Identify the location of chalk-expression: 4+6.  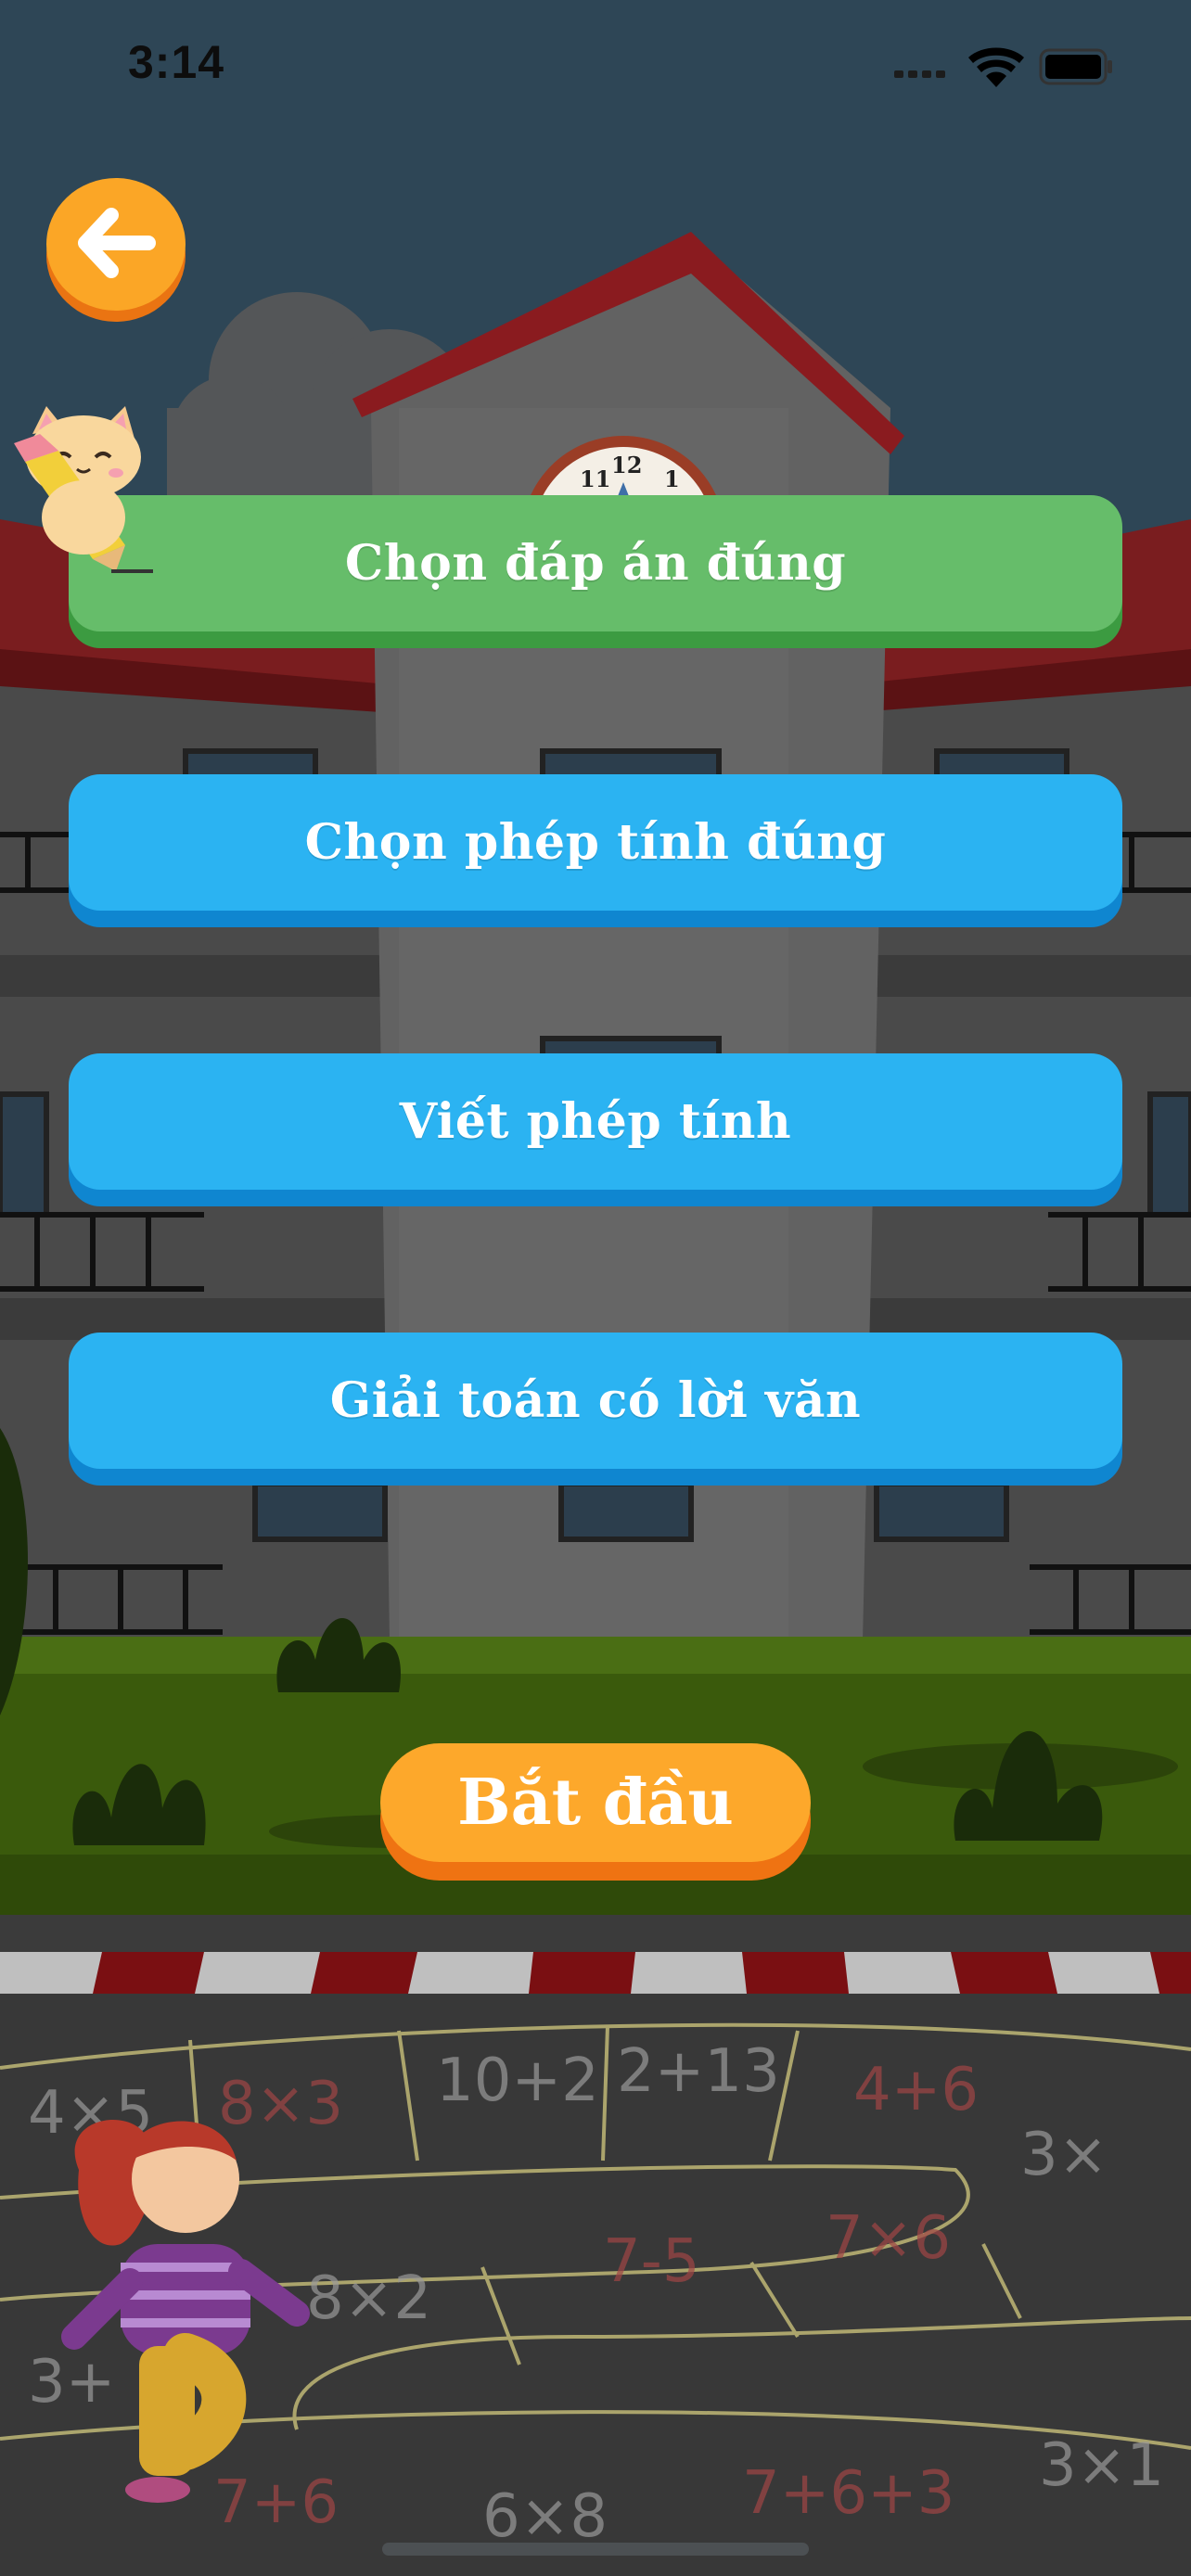
(916, 2090).